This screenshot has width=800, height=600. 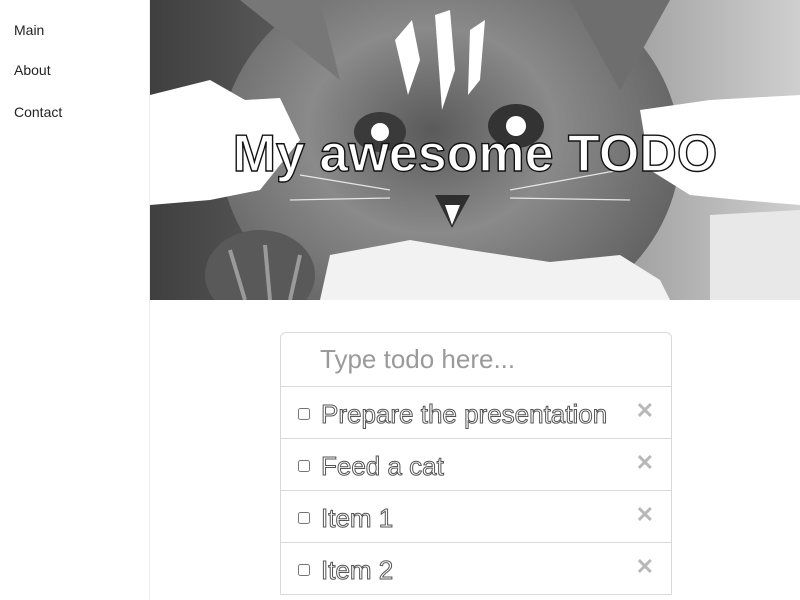 I want to click on todo-label: Item 1, so click(x=357, y=518).